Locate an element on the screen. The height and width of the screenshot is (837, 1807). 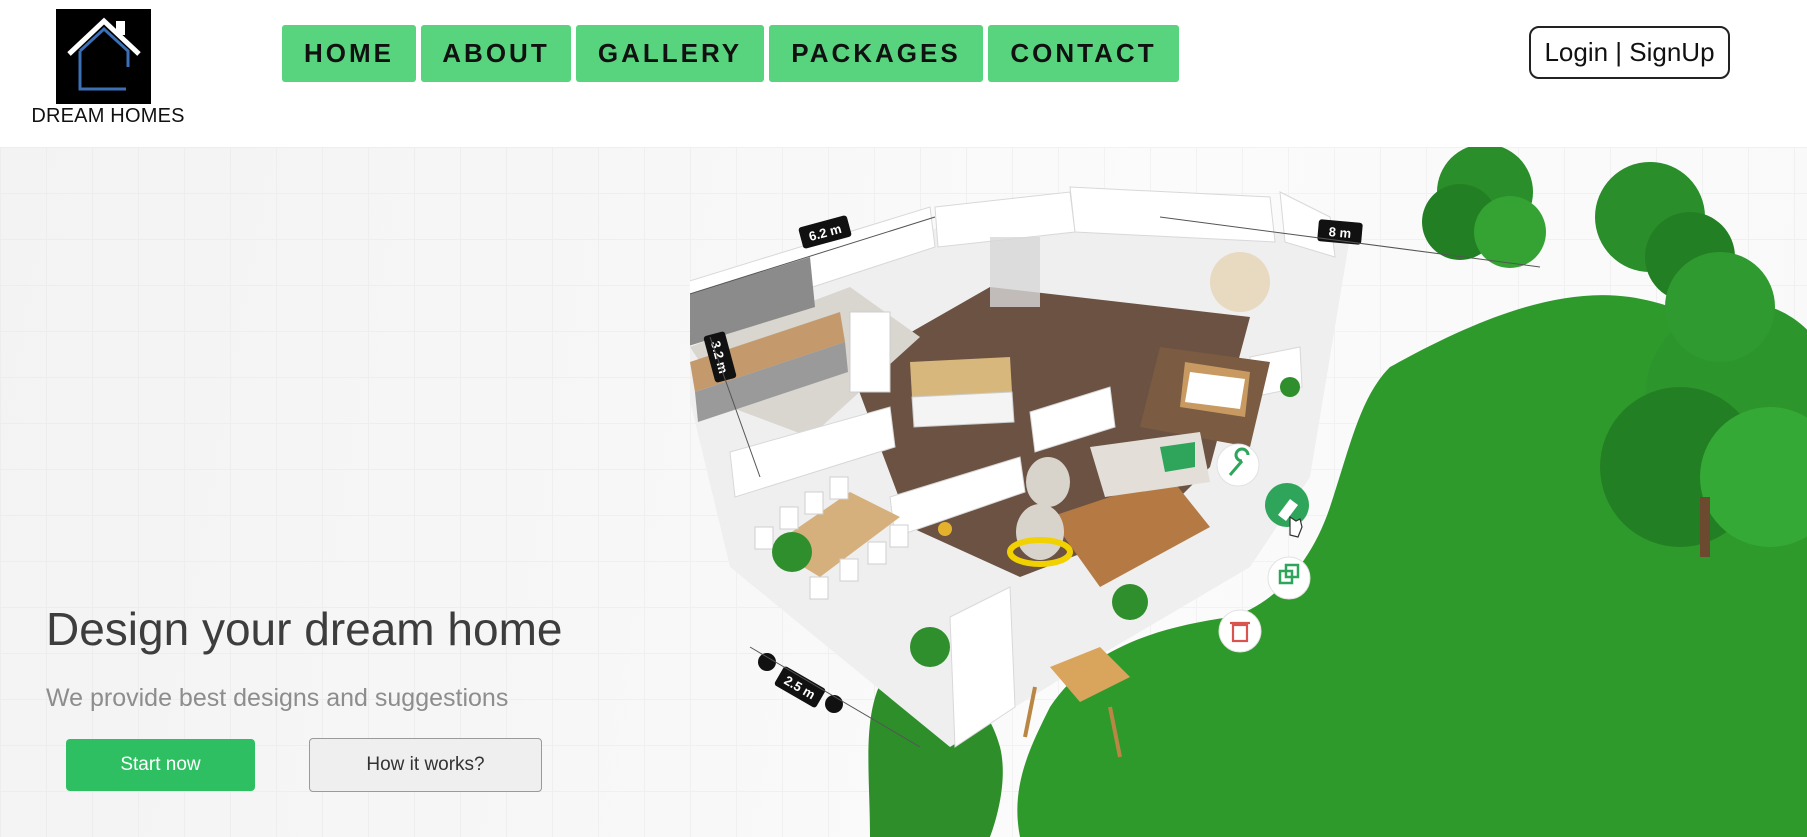
copy-icon is located at coordinates (1289, 578).